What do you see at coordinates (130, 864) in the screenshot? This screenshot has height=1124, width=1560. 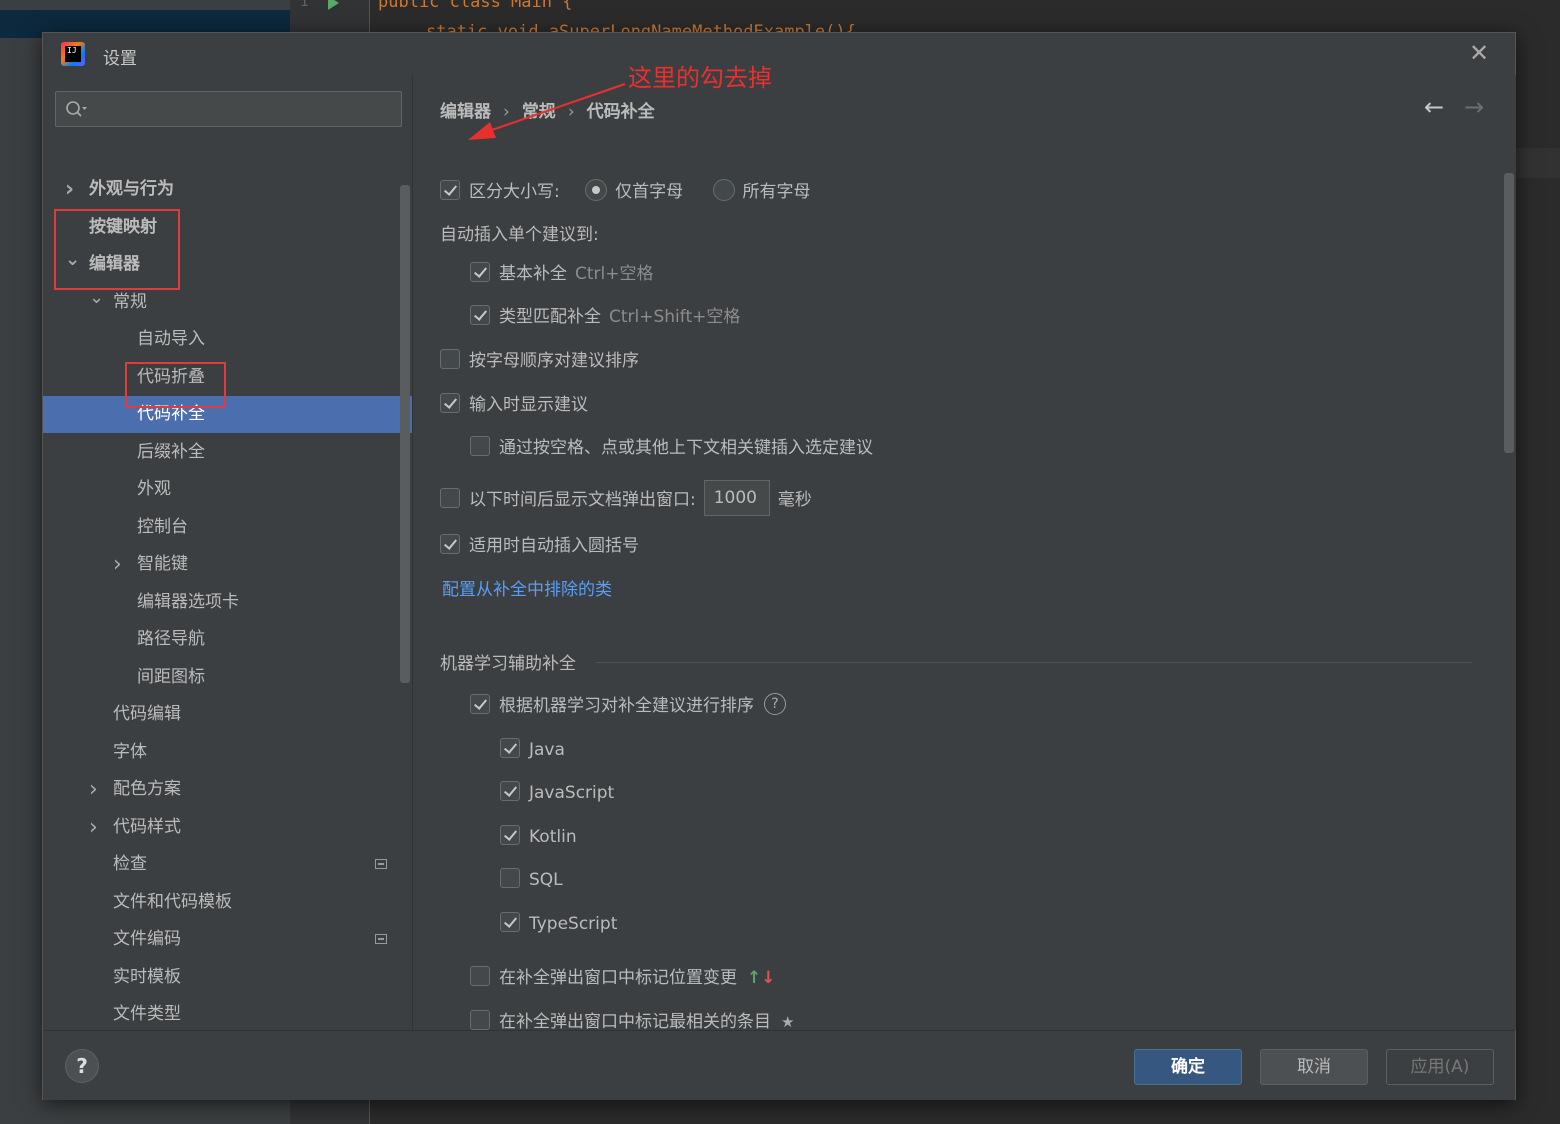 I see `sidebar-item-label: 检查` at bounding box center [130, 864].